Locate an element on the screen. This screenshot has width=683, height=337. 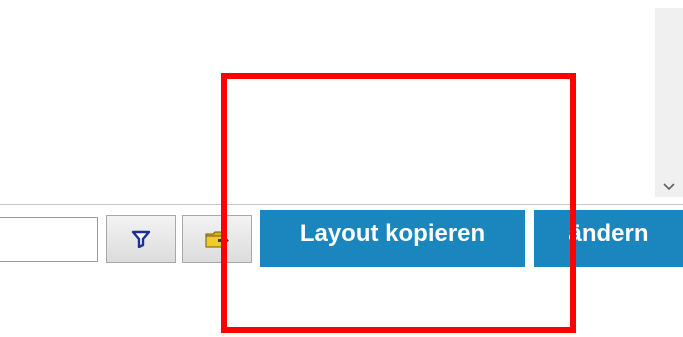
folder-load-icon is located at coordinates (217, 239).